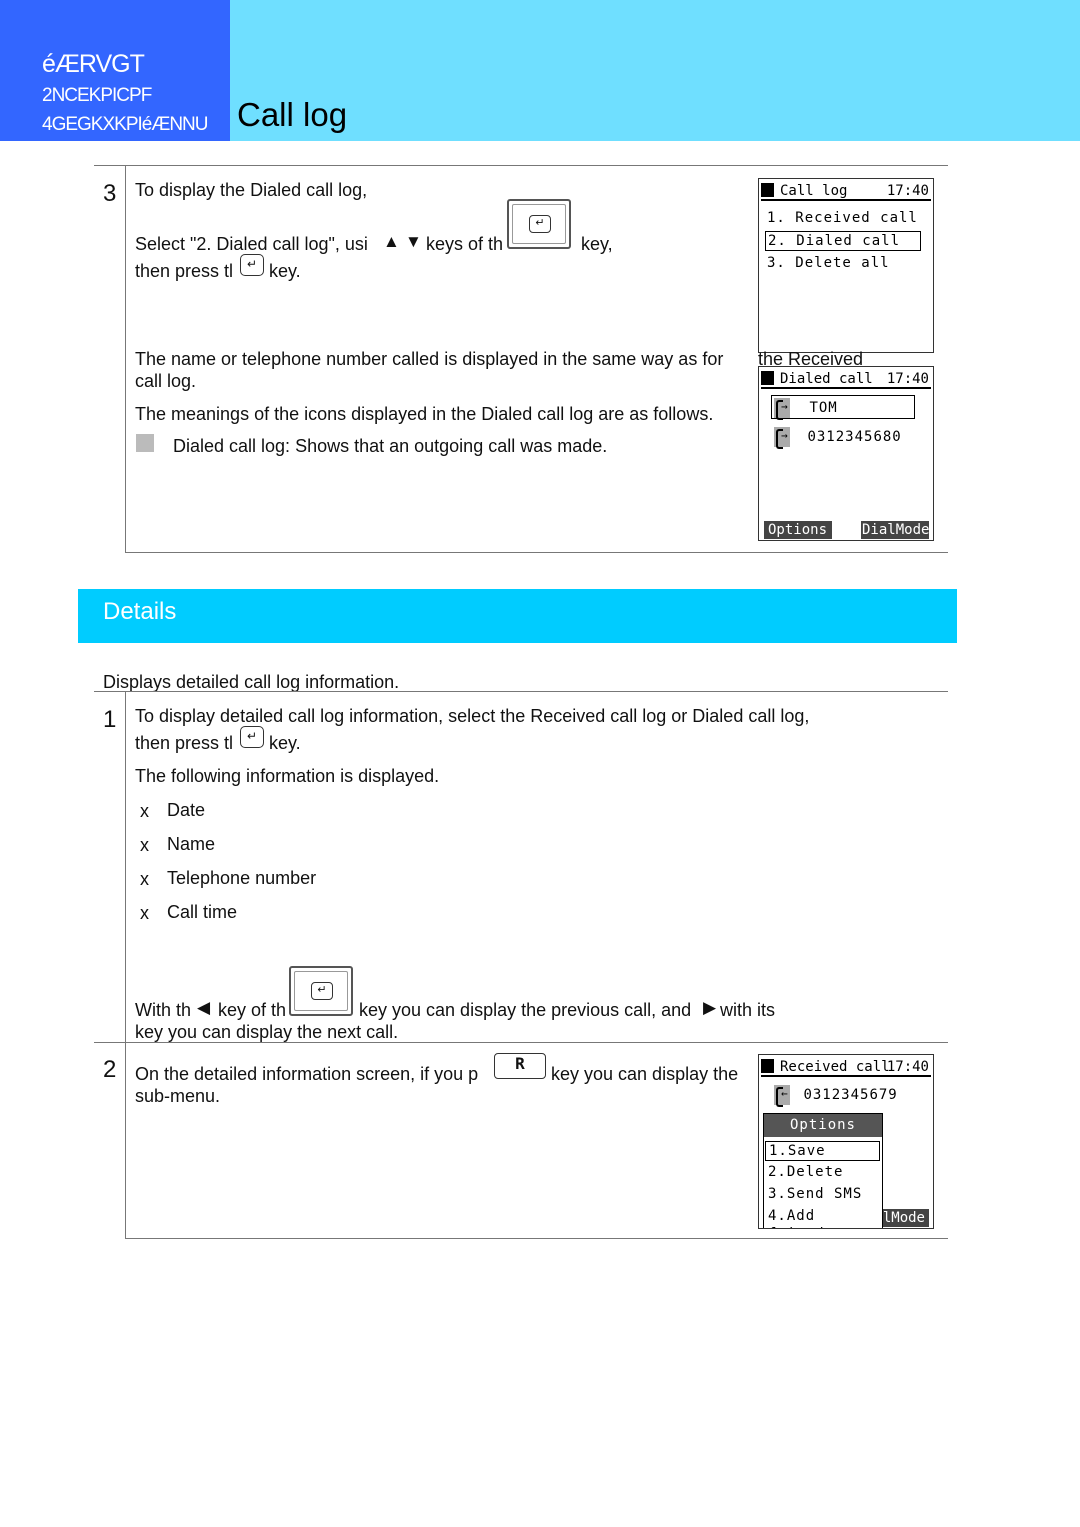 The width and height of the screenshot is (1080, 1527). What do you see at coordinates (826, 379) in the screenshot?
I see `screen-title: Dialed call` at bounding box center [826, 379].